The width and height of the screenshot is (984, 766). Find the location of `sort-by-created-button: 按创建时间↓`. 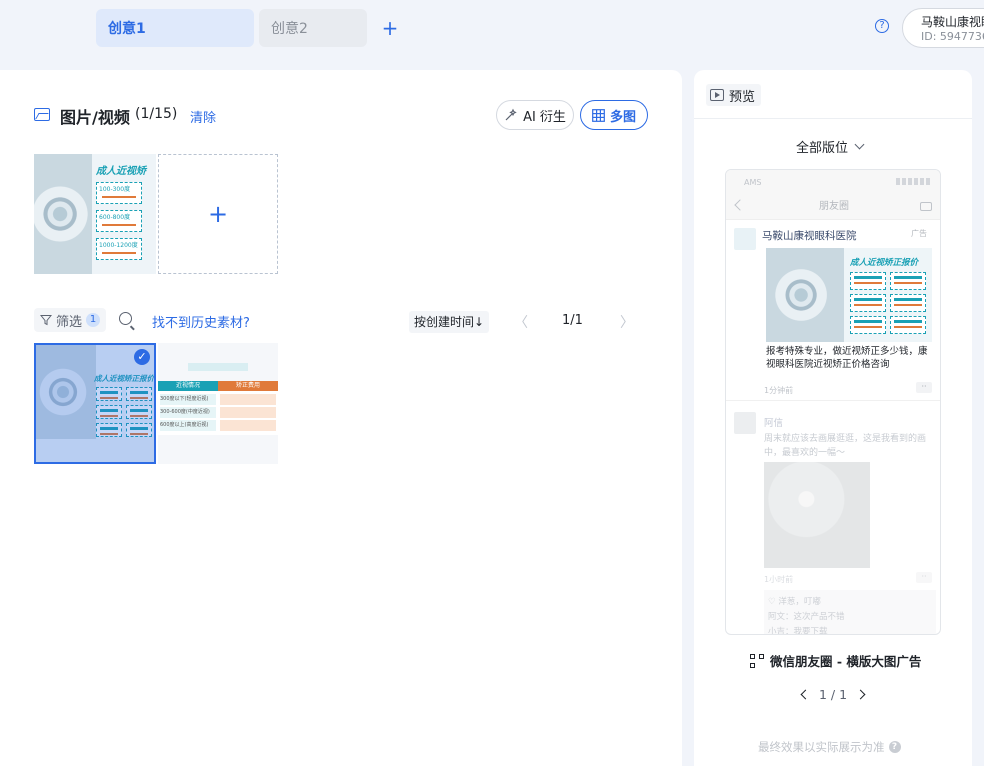

sort-by-created-button: 按创建时间↓ is located at coordinates (449, 322).